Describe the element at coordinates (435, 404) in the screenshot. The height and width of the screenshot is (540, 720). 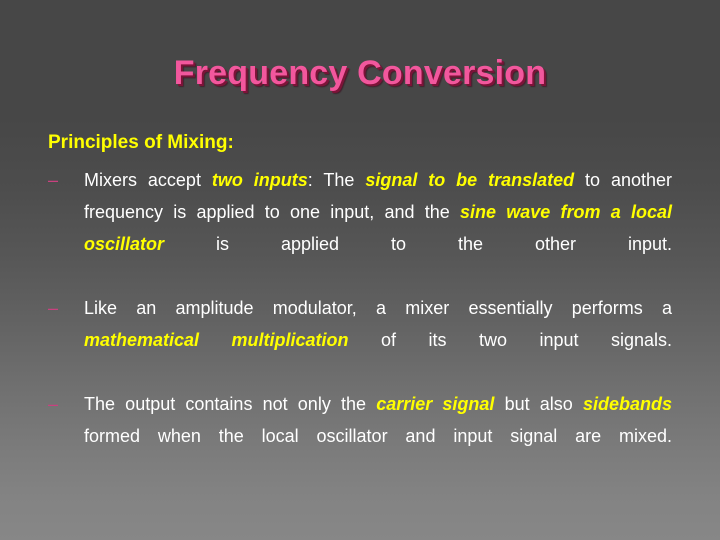
I see `emphasized-text: carrier signal` at that location.